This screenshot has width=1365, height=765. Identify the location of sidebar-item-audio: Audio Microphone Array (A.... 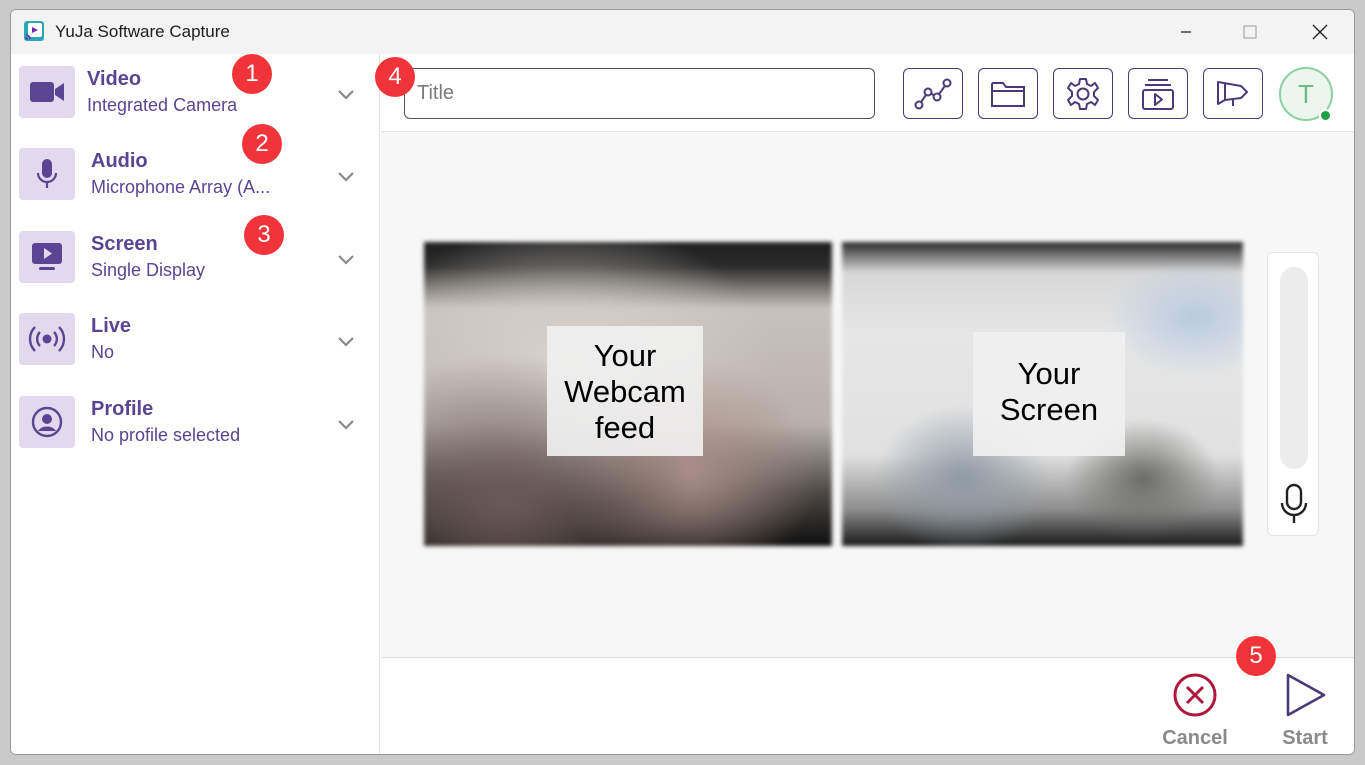
(195, 183).